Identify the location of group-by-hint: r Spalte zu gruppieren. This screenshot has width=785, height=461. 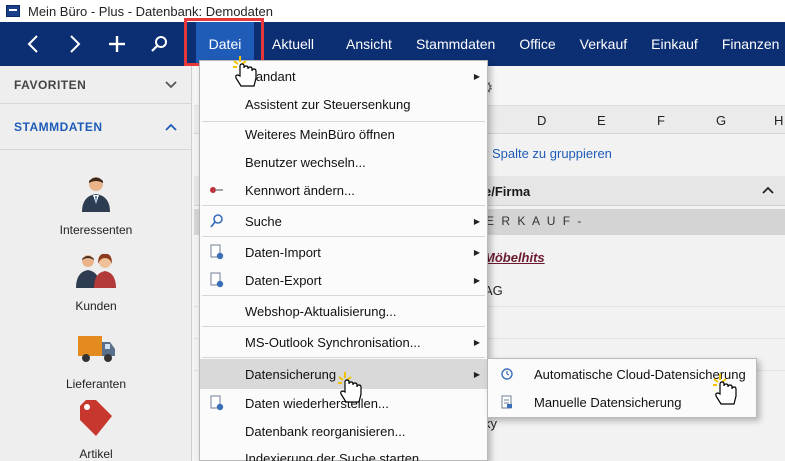
(548, 153).